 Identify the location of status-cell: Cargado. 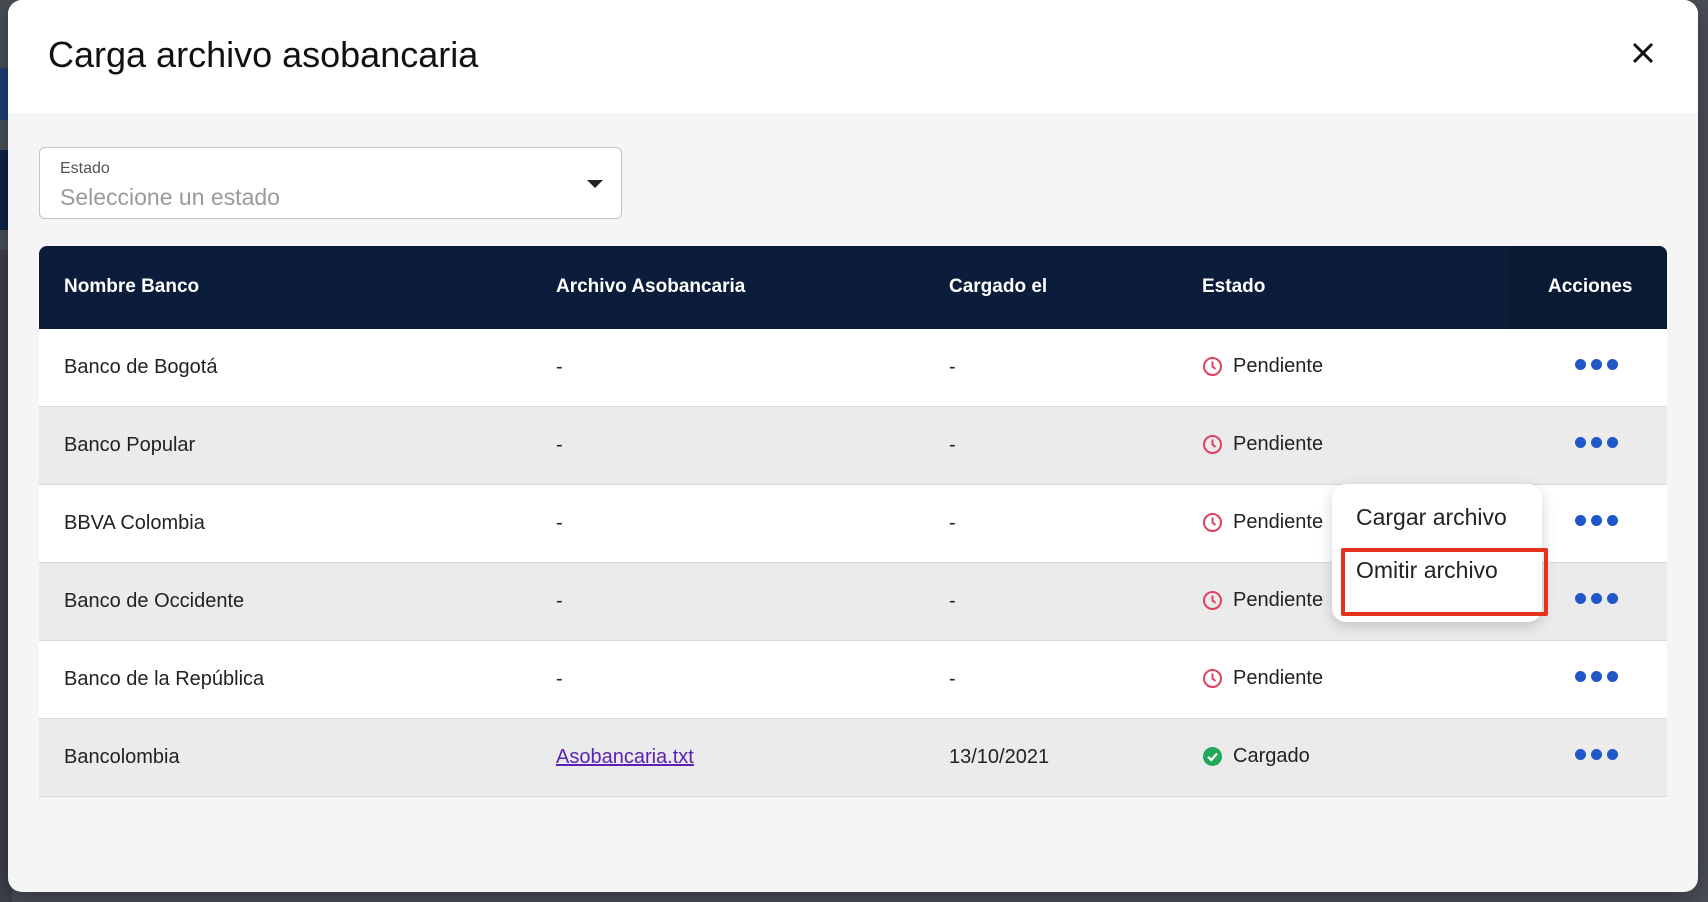
(1256, 756).